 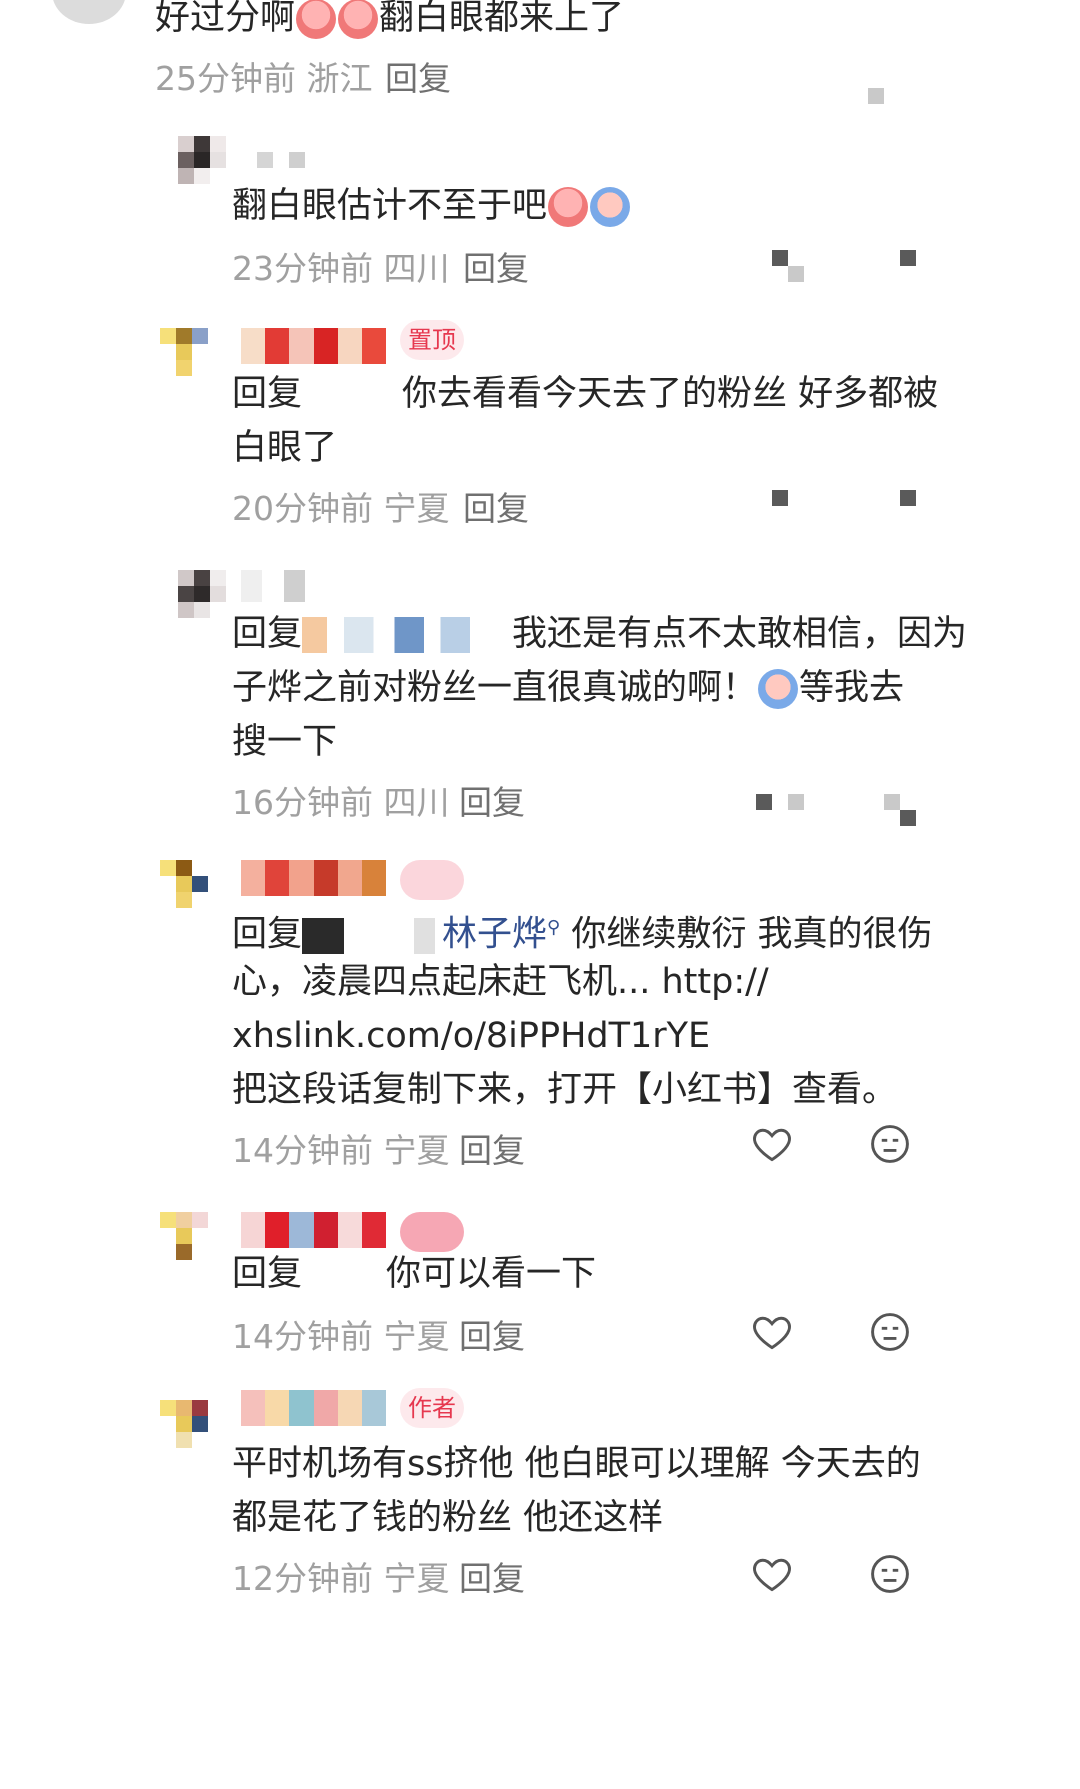 I want to click on comment-text: 搜一下, so click(x=285, y=742).